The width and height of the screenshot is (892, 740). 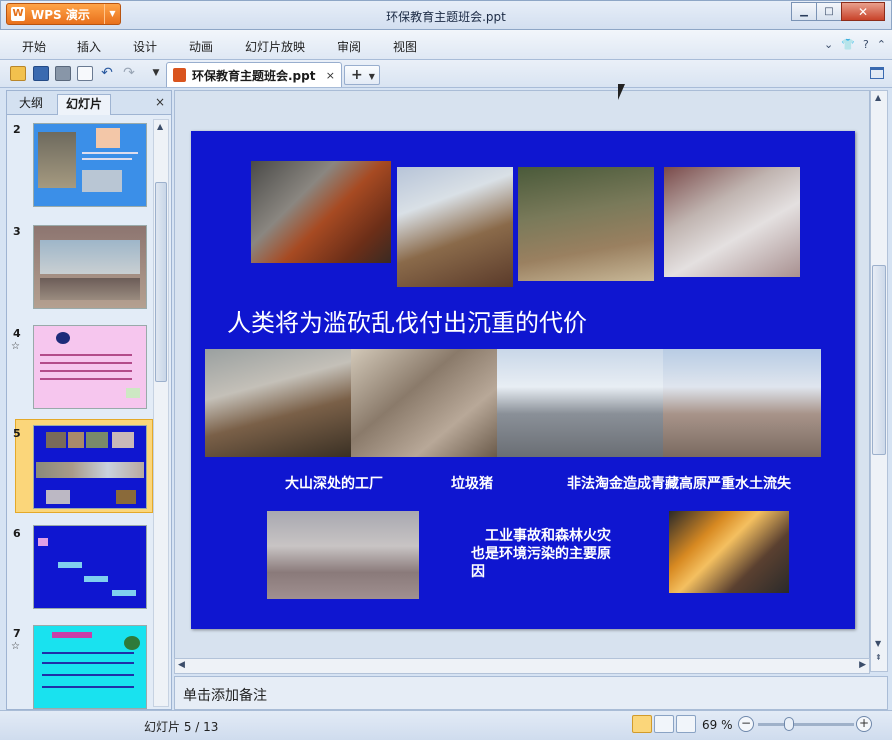 I want to click on workspace-vertical-scrollbar: ▲ ▼ ⇞, so click(x=879, y=381).